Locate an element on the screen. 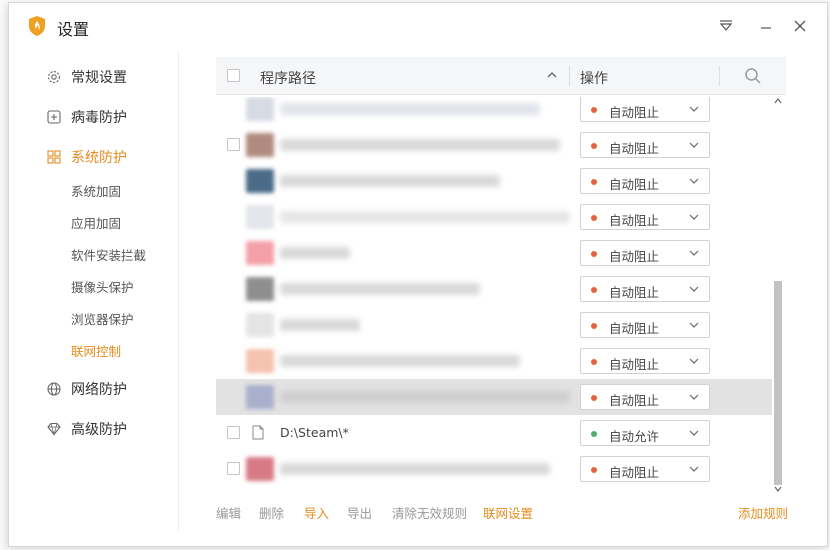 The image size is (830, 550). nav-general-settings: 常规设置 is located at coordinates (87, 77).